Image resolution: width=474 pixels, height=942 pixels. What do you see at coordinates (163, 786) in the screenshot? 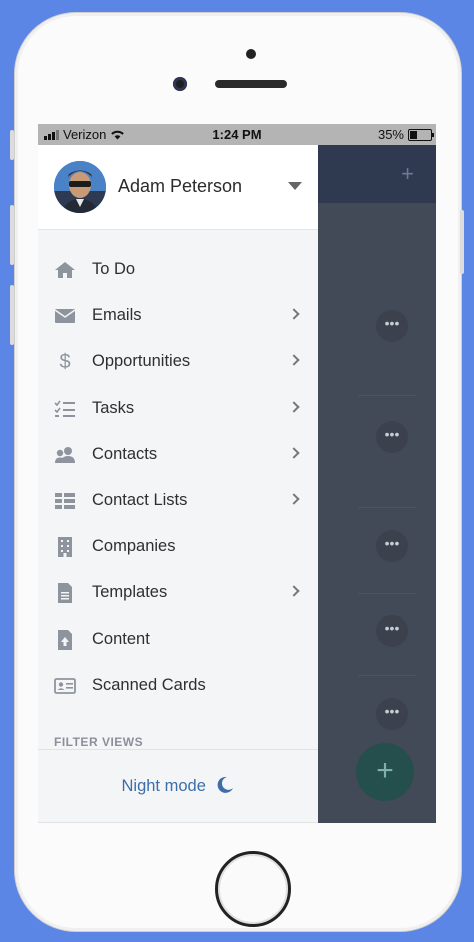
I see `night-mode-label: Night mode` at bounding box center [163, 786].